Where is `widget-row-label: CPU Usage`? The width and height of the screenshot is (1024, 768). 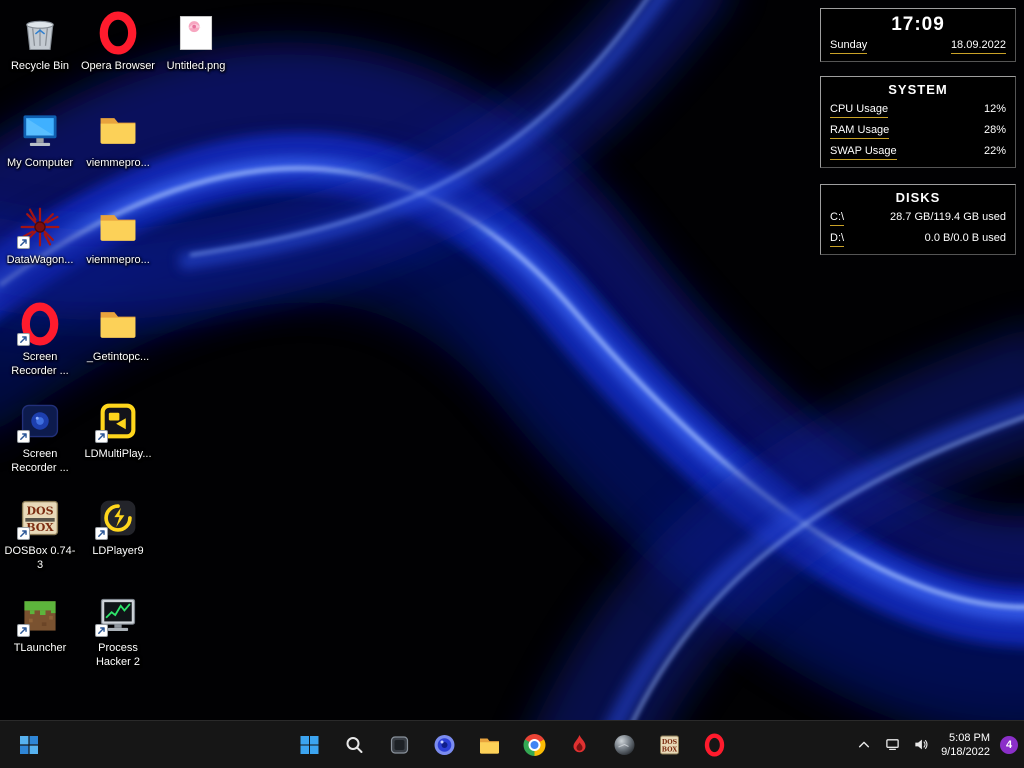 widget-row-label: CPU Usage is located at coordinates (859, 110).